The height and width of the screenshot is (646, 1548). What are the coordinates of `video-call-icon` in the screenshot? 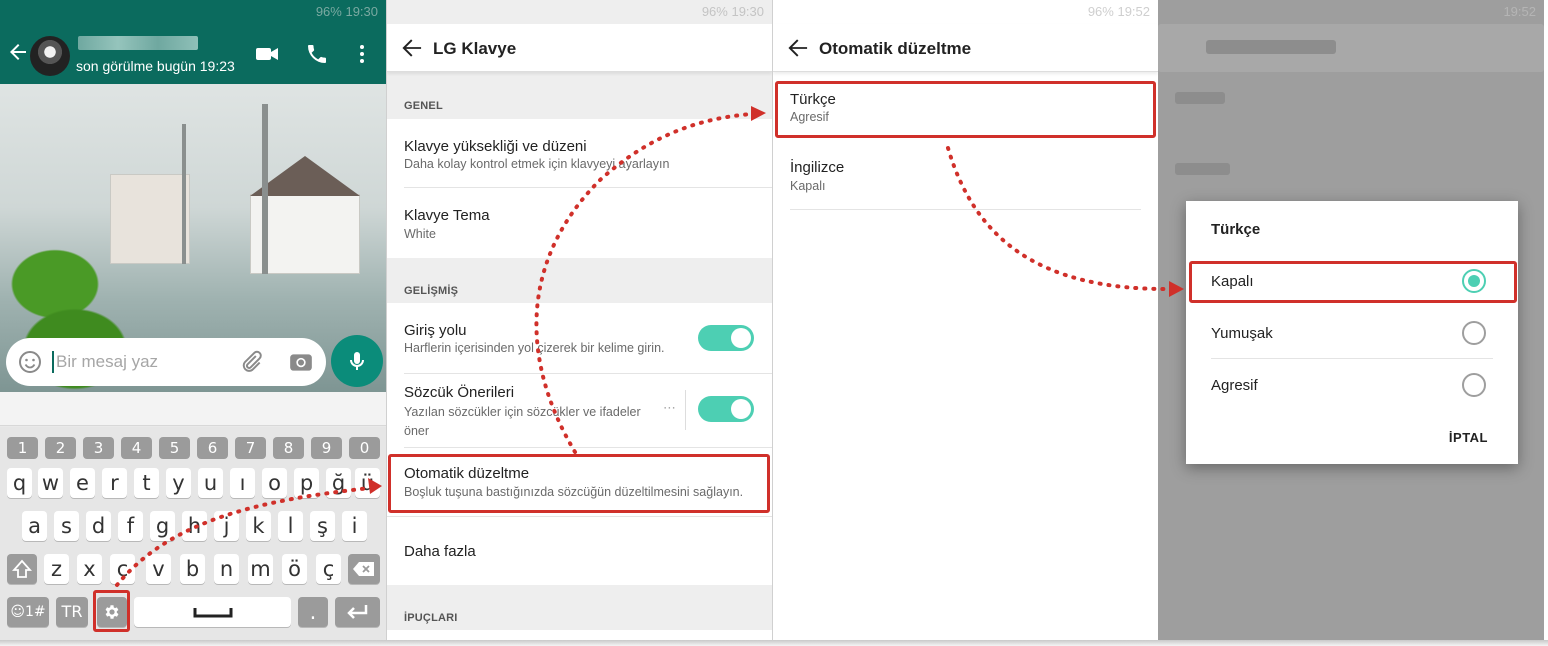 It's located at (267, 54).